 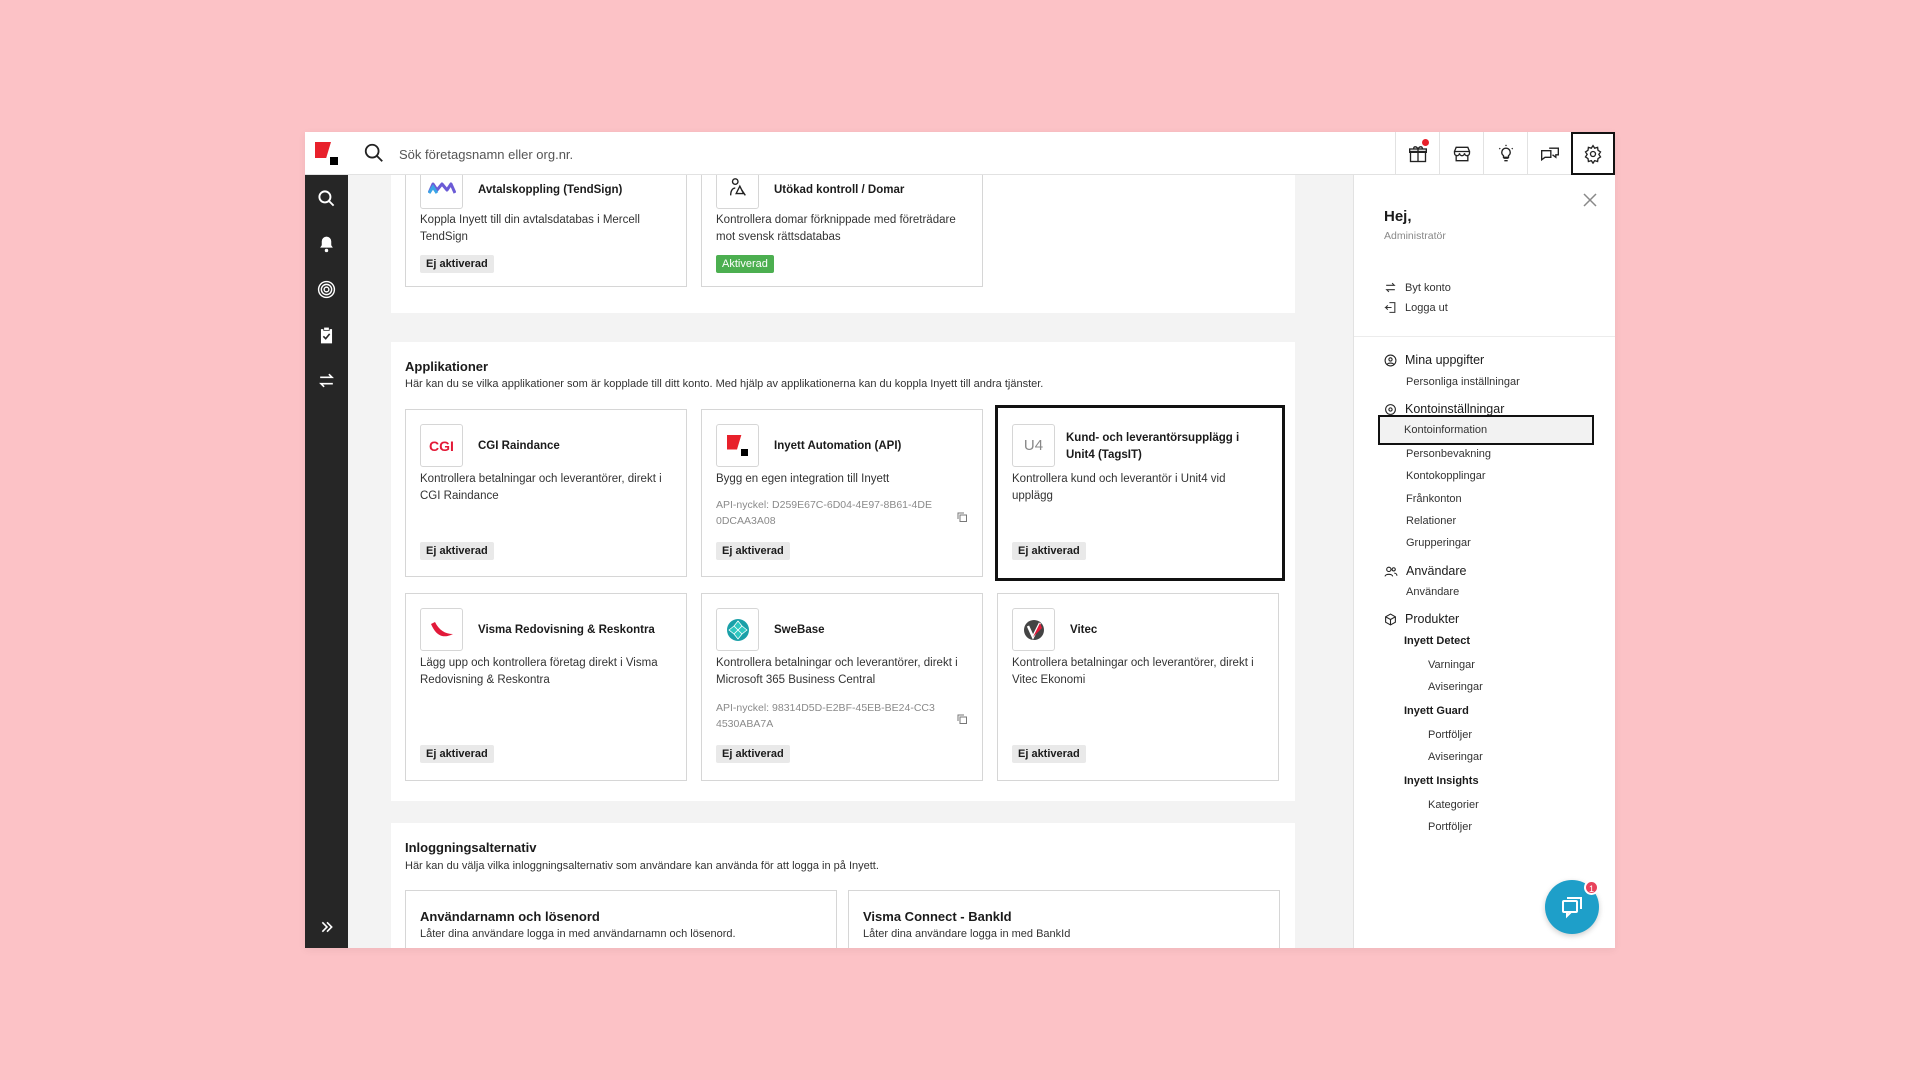 What do you see at coordinates (1434, 499) in the screenshot?
I see `menu-item-excluded-accounts: Frånkonton` at bounding box center [1434, 499].